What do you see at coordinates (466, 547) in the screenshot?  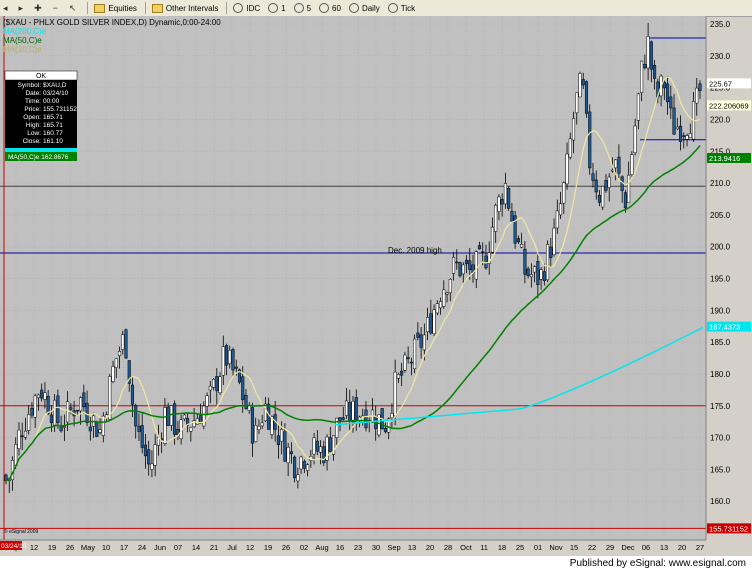 I see `x-tick-label: Oct` at bounding box center [466, 547].